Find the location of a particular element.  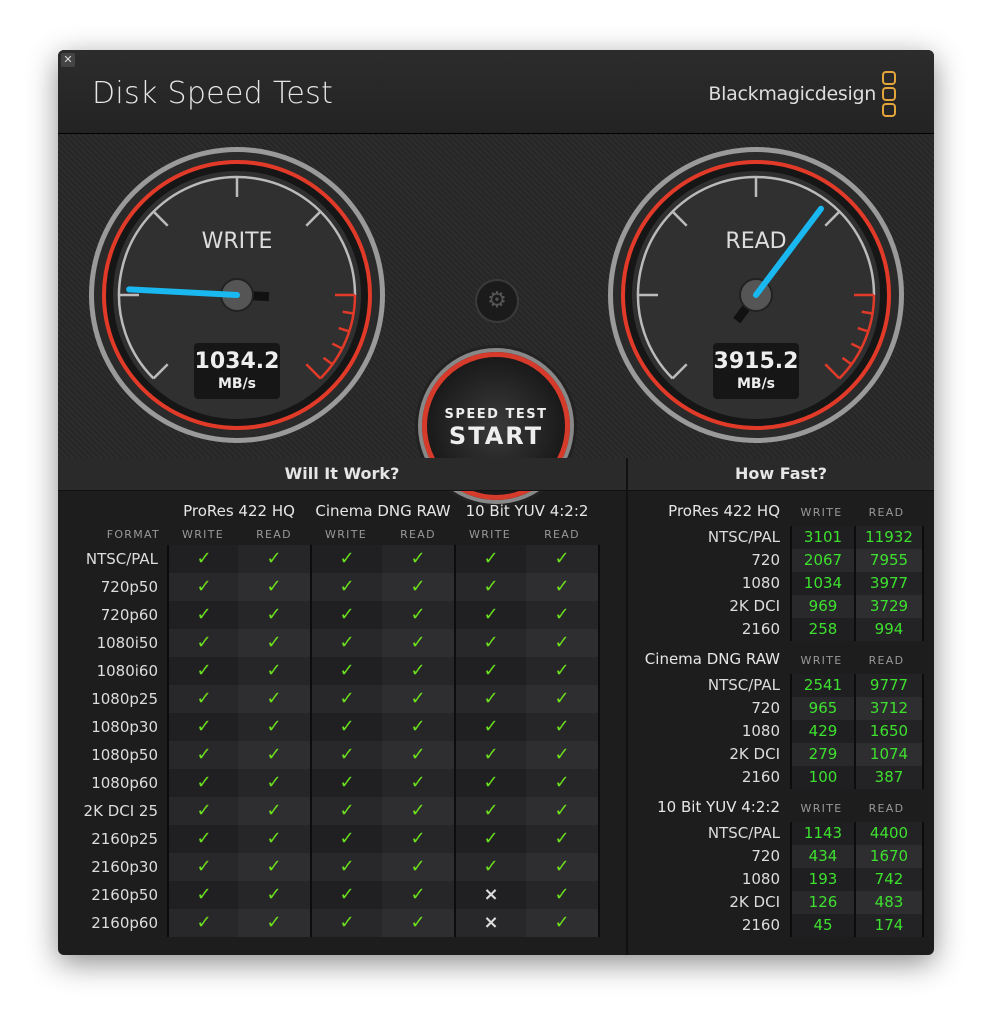

read-speed: 3977 is located at coordinates (889, 583).